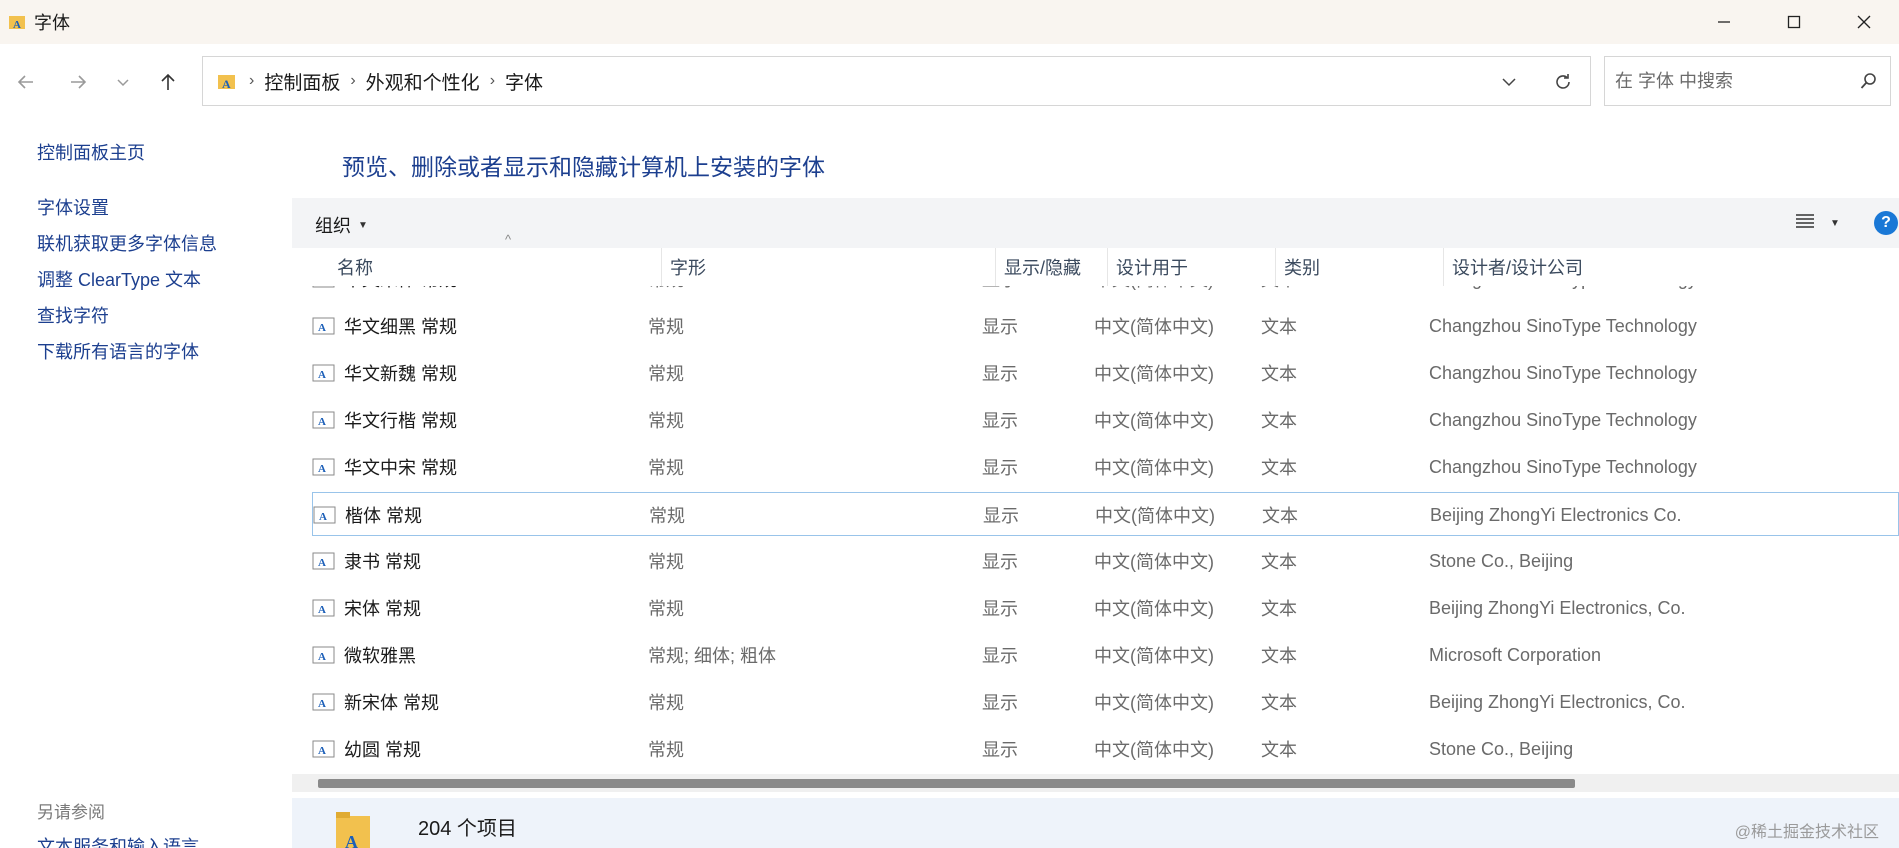 The width and height of the screenshot is (1899, 848). Describe the element at coordinates (1563, 82) in the screenshot. I see `refresh-icon` at that location.